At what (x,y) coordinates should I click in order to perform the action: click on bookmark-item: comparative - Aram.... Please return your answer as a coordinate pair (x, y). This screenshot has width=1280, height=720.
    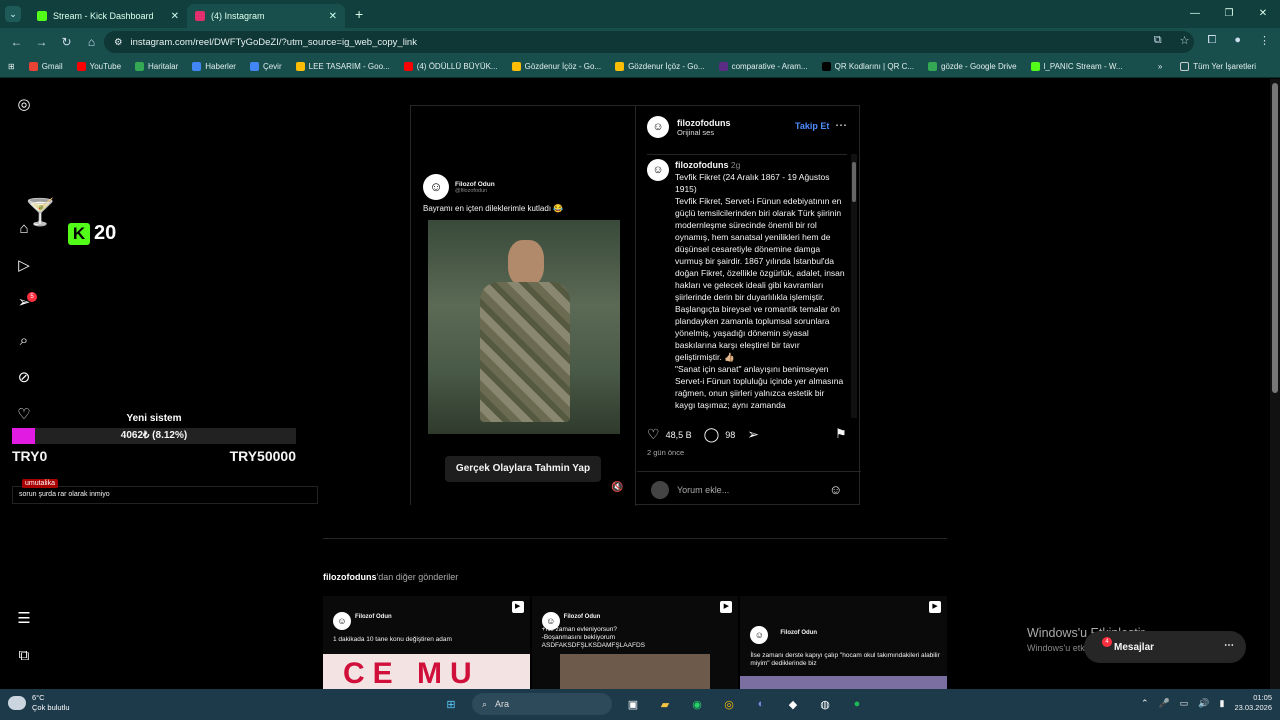
    Looking at the image, I should click on (763, 66).